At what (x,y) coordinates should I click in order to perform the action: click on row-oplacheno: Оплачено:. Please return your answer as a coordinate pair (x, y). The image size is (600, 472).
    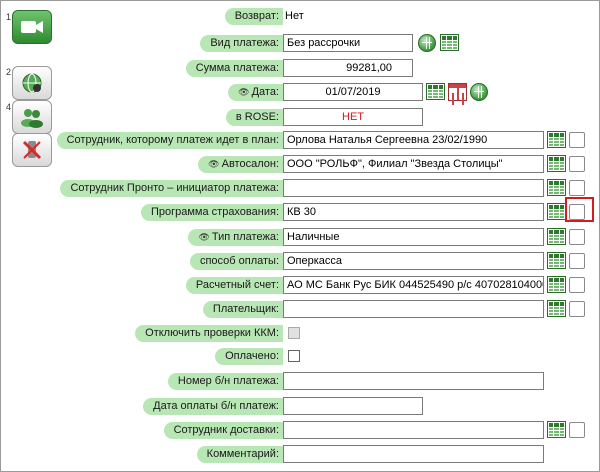
    Looking at the image, I should click on (300, 356).